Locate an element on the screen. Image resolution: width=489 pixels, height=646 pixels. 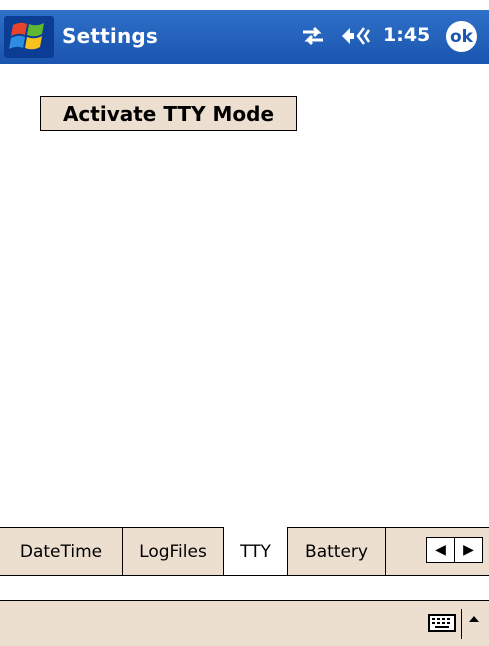
menu-bar is located at coordinates (244, 623).